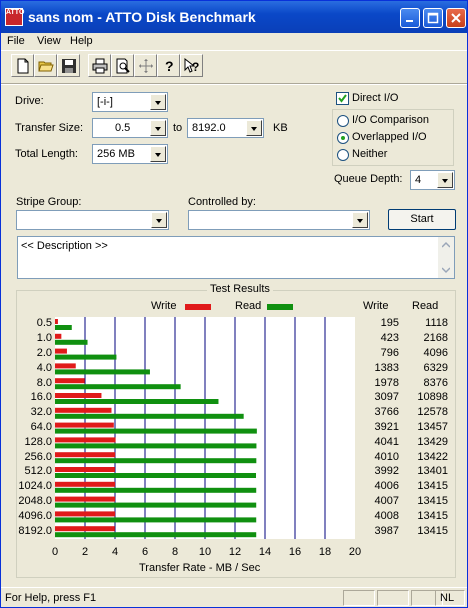 The height and width of the screenshot is (608, 468). I want to click on x-tick-label: 0, so click(55, 552).